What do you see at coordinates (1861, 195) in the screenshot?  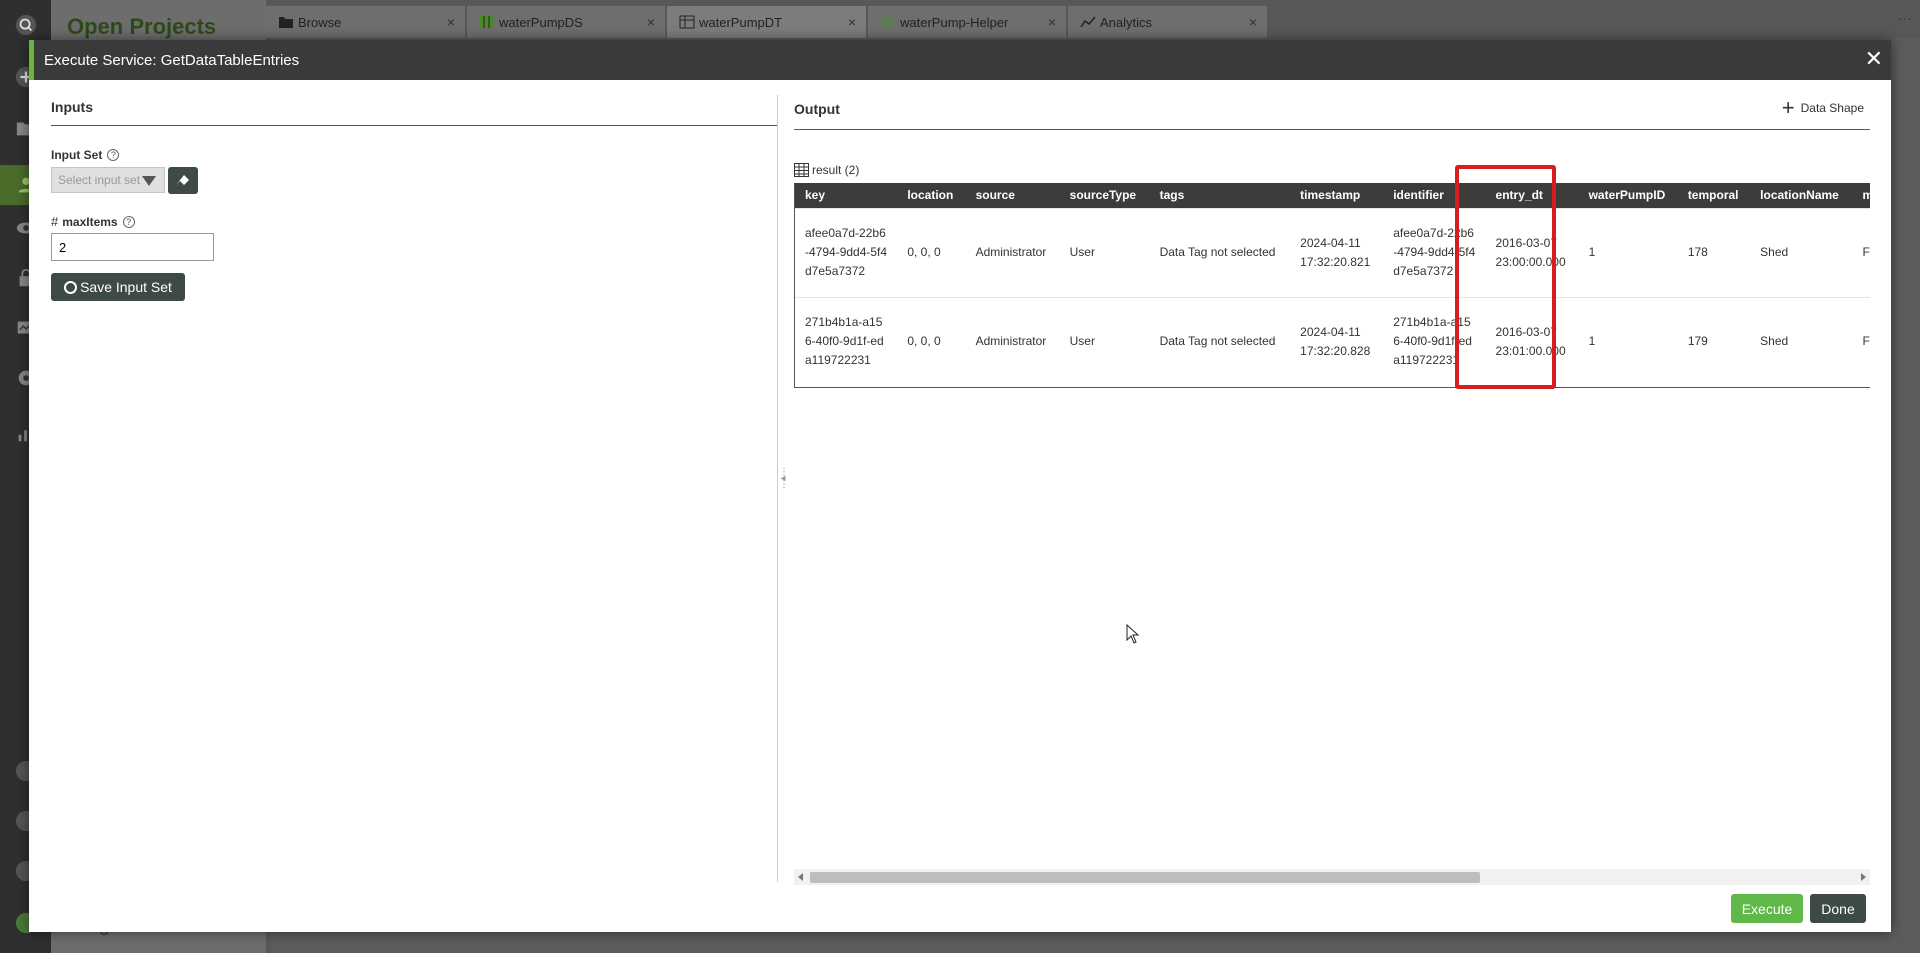 I see `column-header: manufa` at bounding box center [1861, 195].